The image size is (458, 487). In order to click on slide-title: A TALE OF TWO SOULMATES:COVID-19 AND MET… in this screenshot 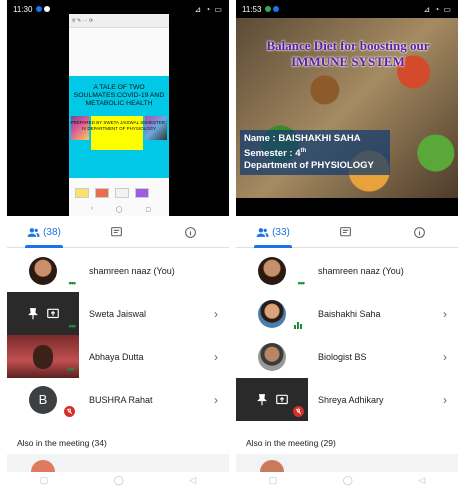, I will do `click(119, 95)`.